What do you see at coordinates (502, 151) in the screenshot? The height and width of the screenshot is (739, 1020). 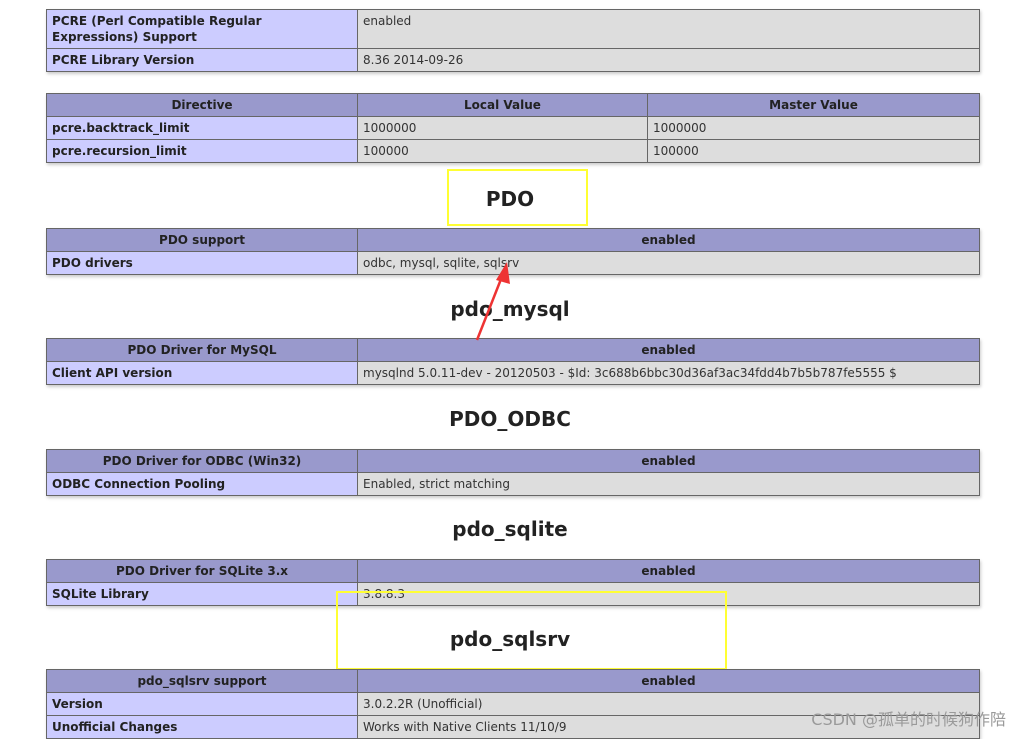 I see `local-value: 100000` at bounding box center [502, 151].